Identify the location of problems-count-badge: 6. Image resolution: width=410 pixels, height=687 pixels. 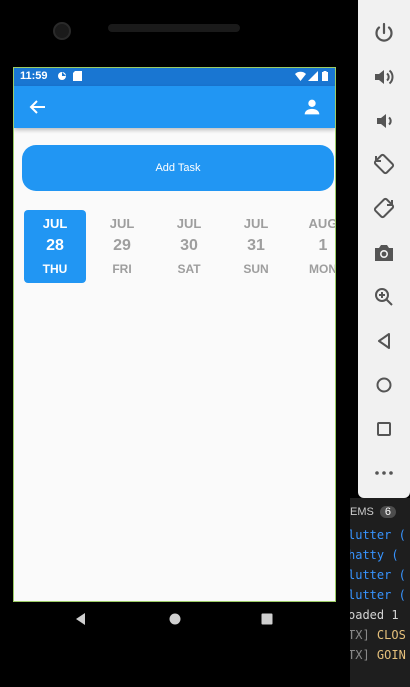
(387, 512).